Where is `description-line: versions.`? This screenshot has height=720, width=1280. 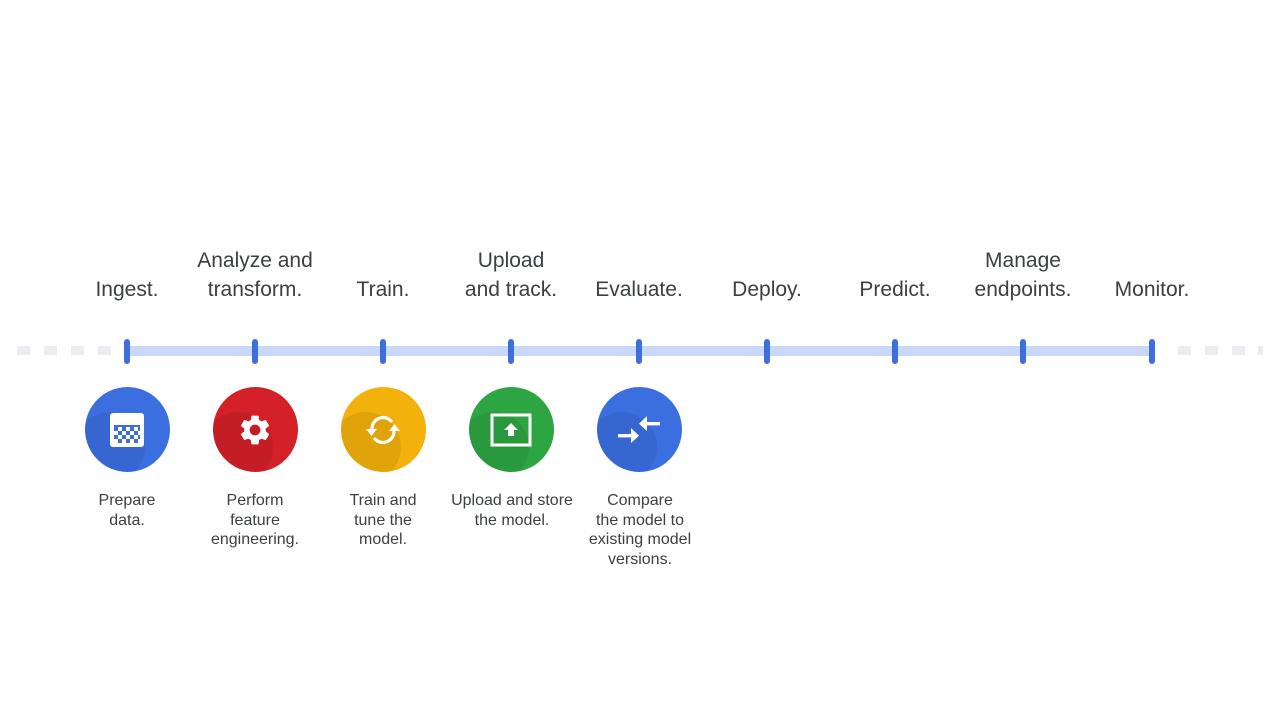
description-line: versions. is located at coordinates (640, 559).